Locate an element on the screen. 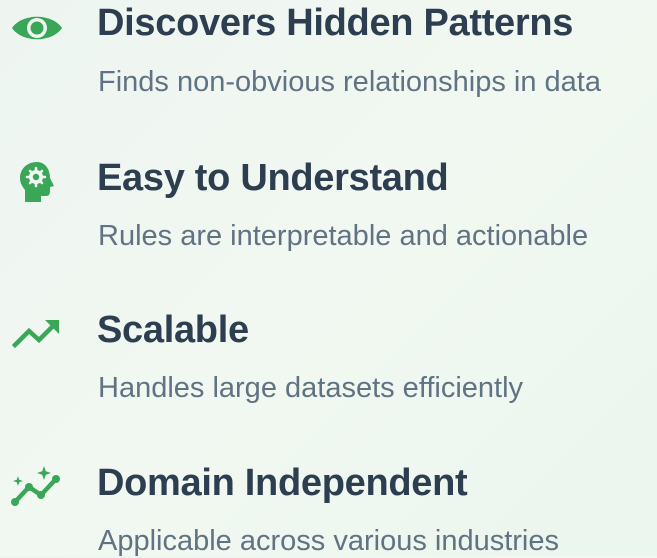  feature-description: Finds non-obvious relationships in data is located at coordinates (349, 82).